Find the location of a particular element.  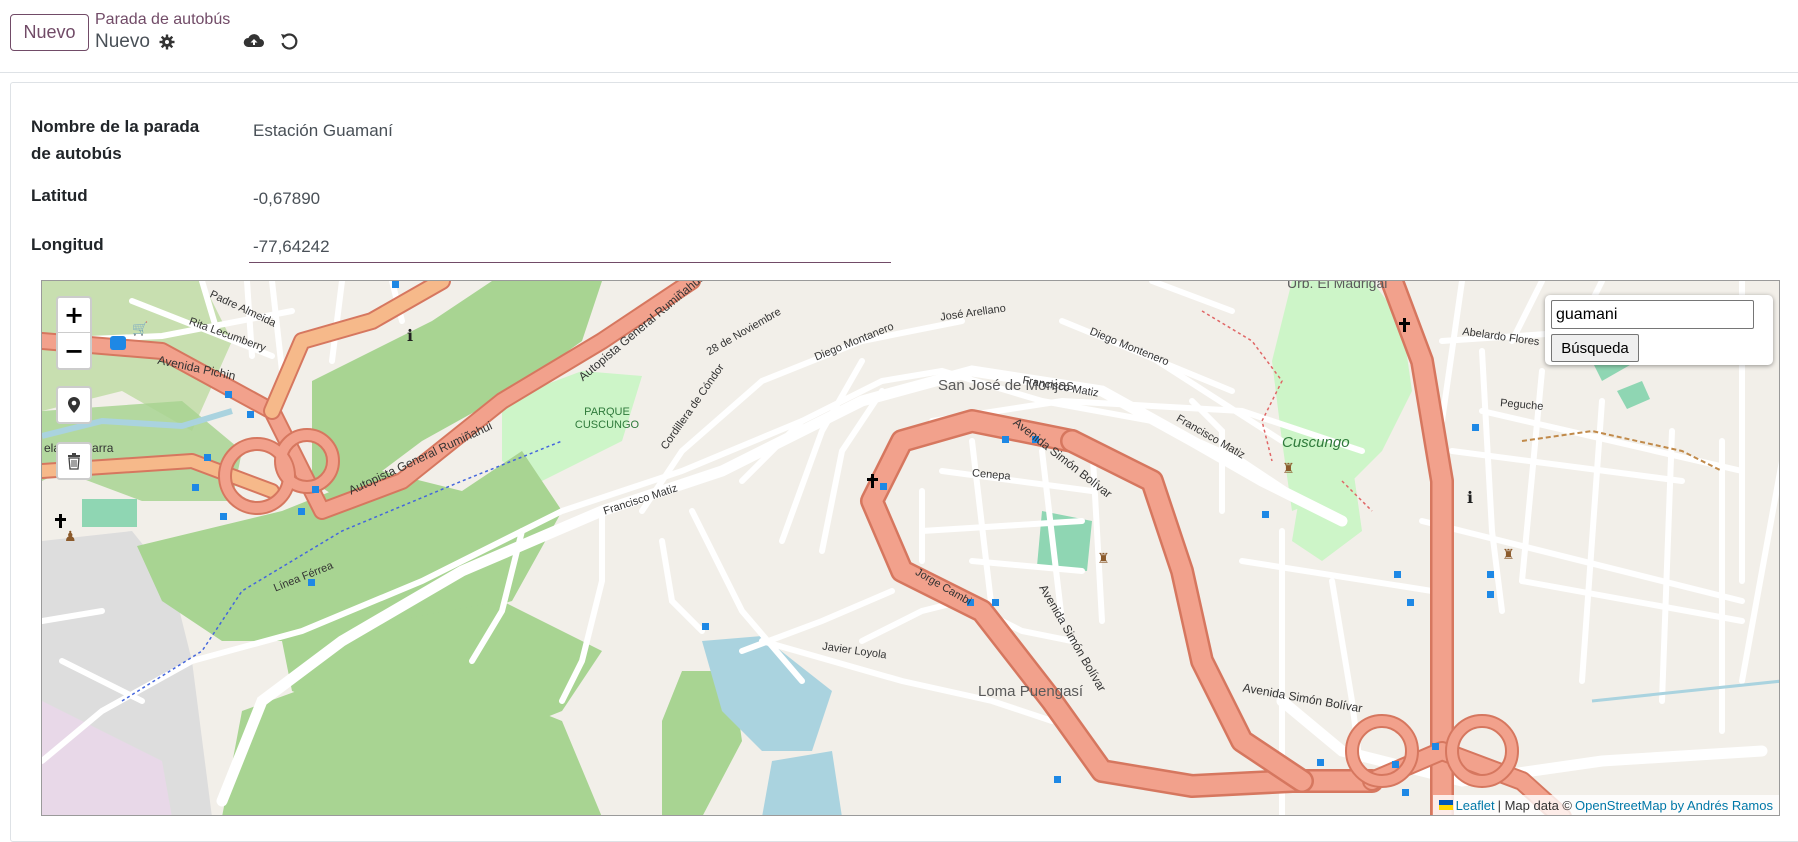

map-label-park: PARQUE CUSCUNGO is located at coordinates (607, 418).